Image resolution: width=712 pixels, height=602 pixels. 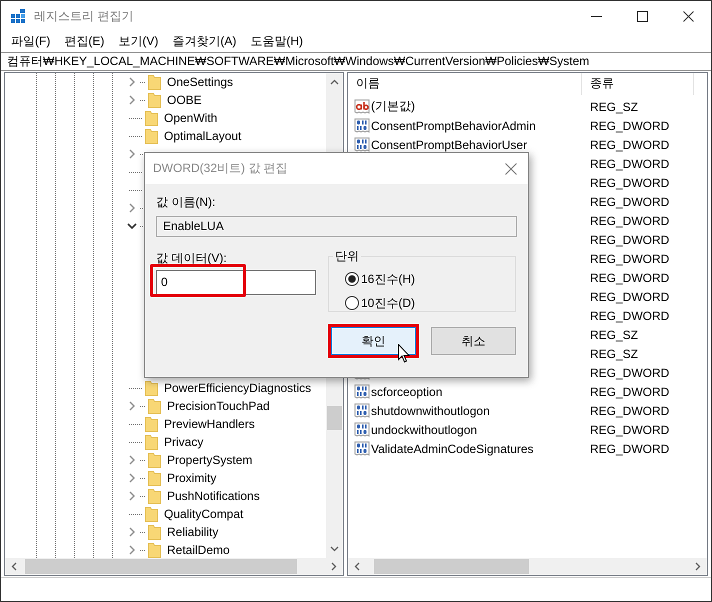 I want to click on dialog-title: DWORD(32비트) 값 편집, so click(x=221, y=168).